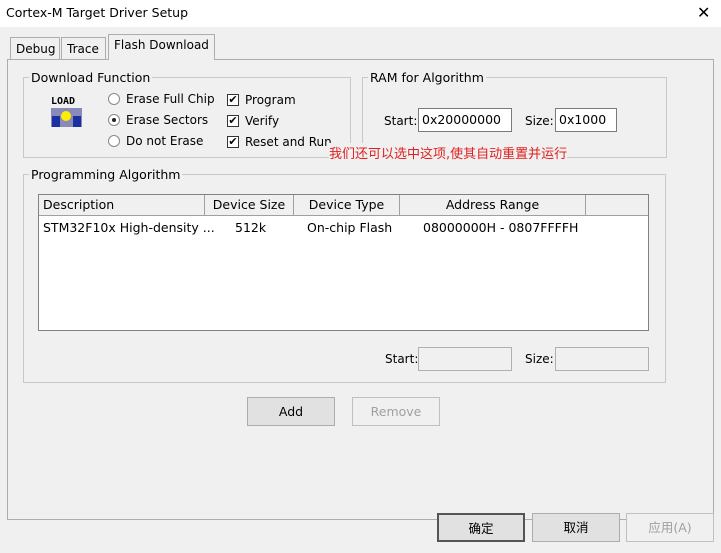  I want to click on radio-label: Erase Sectors, so click(167, 120).